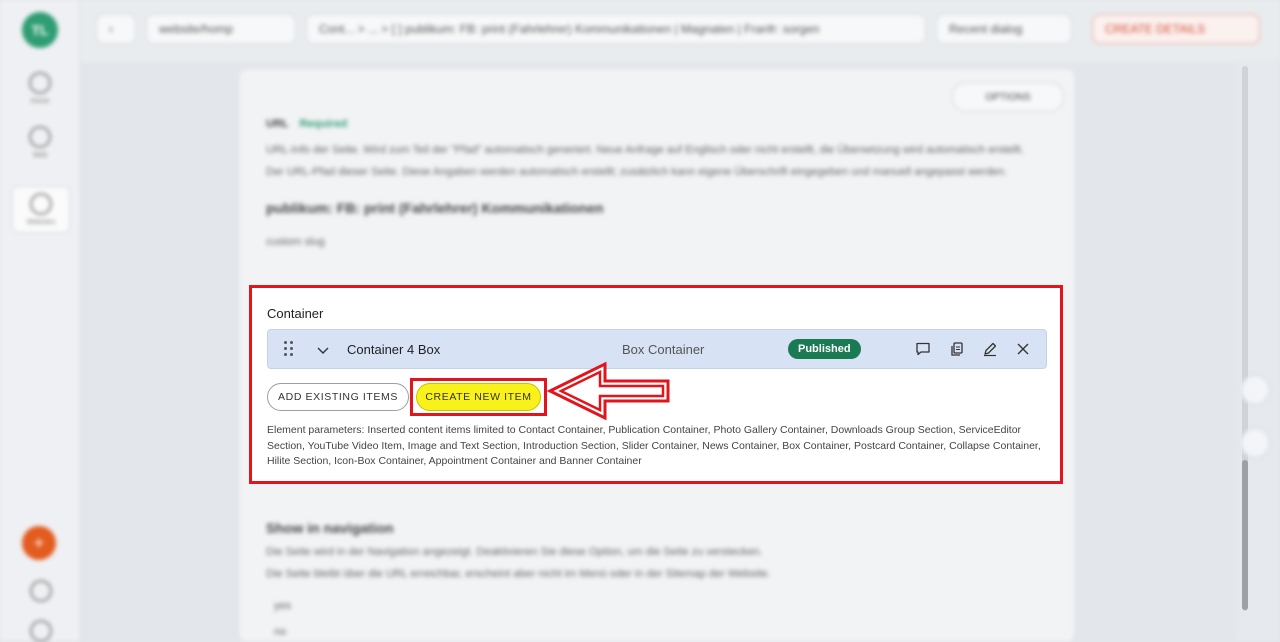 This screenshot has height=642, width=1280. I want to click on rail-item-web: Web, so click(40, 142).